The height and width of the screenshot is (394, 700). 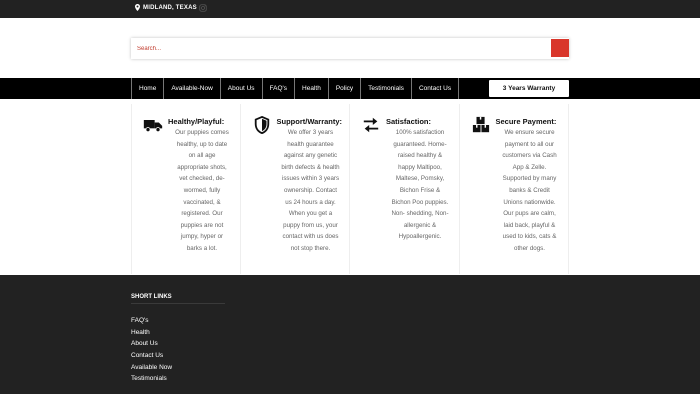 What do you see at coordinates (529, 156) in the screenshot?
I see `feature-text-line: customers via Cash` at bounding box center [529, 156].